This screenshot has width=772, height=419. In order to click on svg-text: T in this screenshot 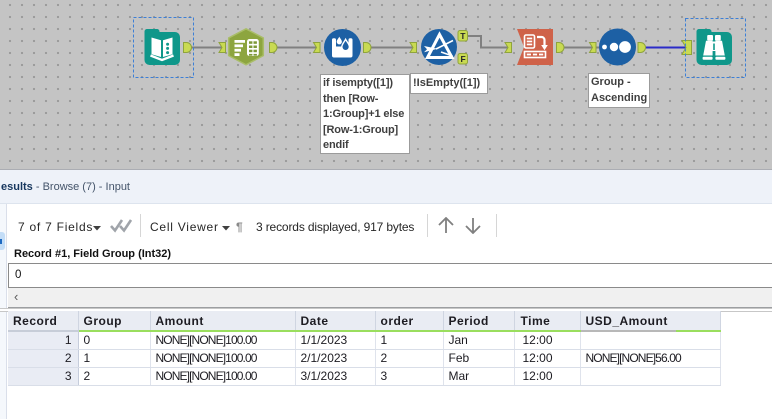, I will do `click(463, 36)`.